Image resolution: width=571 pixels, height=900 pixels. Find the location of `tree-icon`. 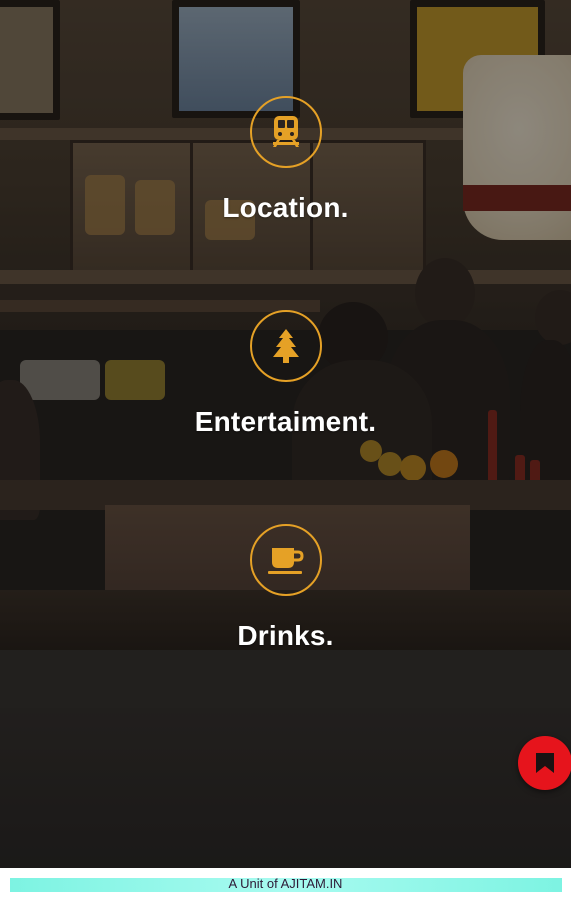

tree-icon is located at coordinates (286, 346).